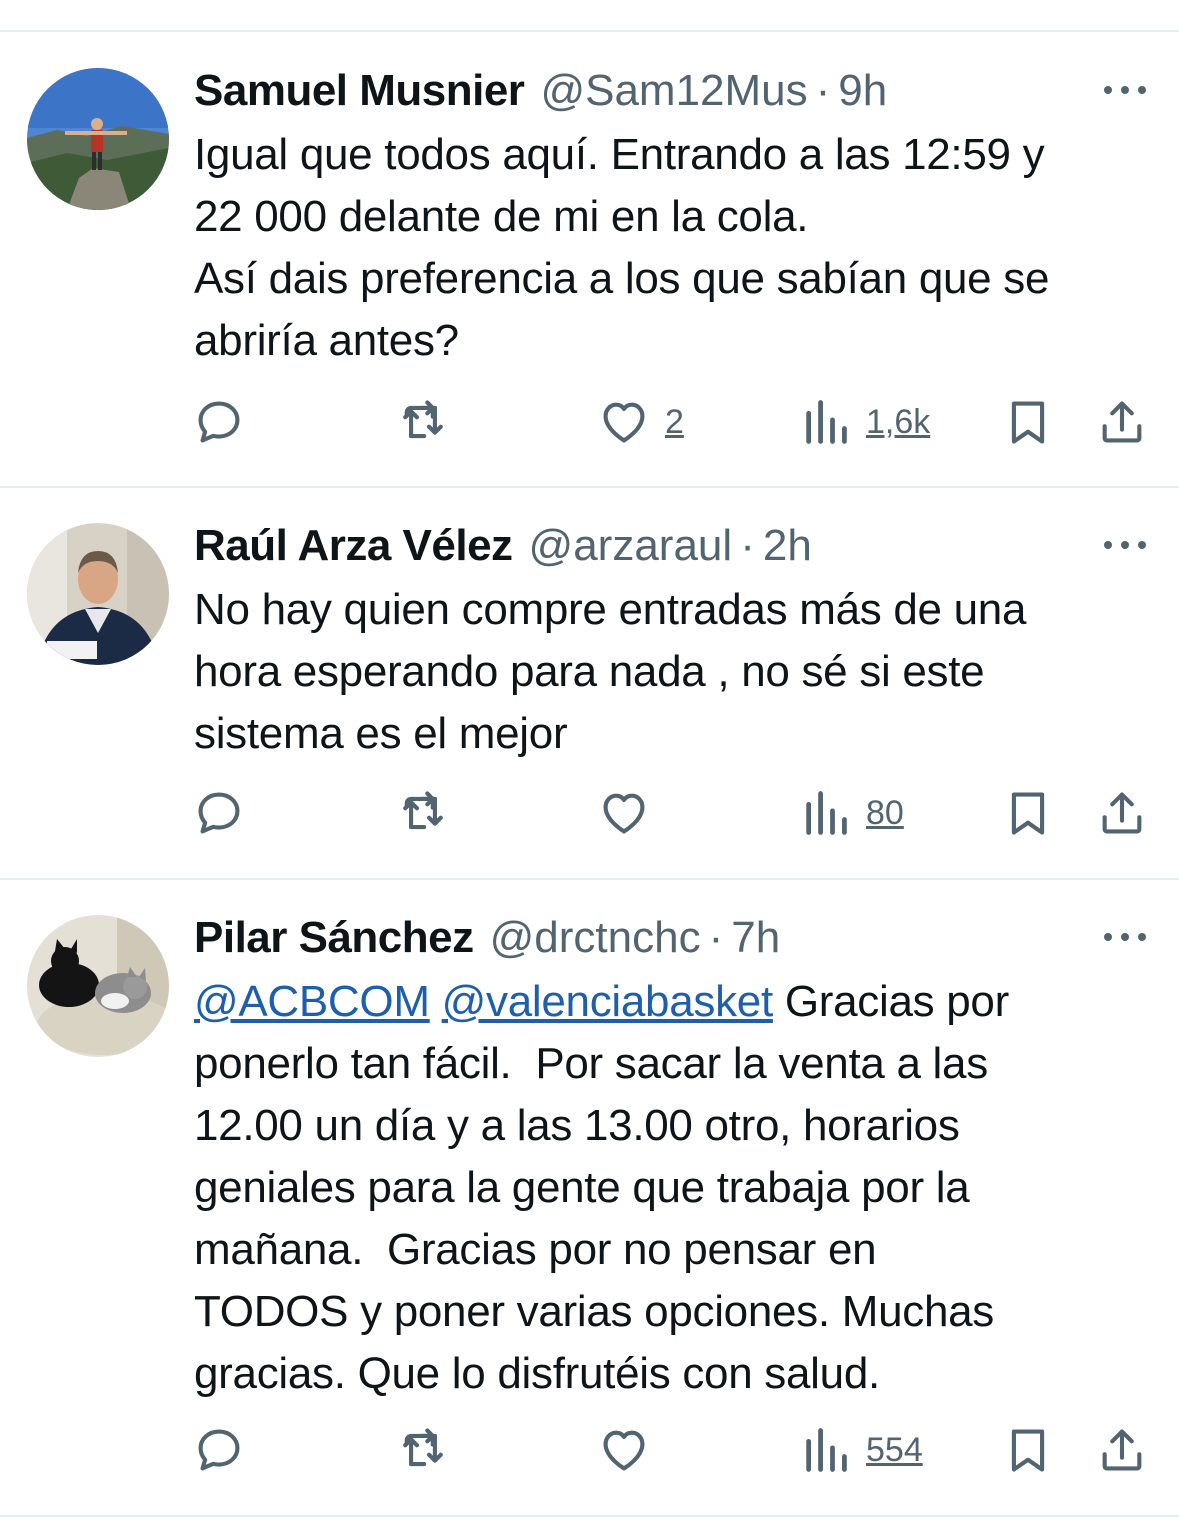 The height and width of the screenshot is (1532, 1179). I want to click on author-handle: @drctnchc, so click(595, 938).